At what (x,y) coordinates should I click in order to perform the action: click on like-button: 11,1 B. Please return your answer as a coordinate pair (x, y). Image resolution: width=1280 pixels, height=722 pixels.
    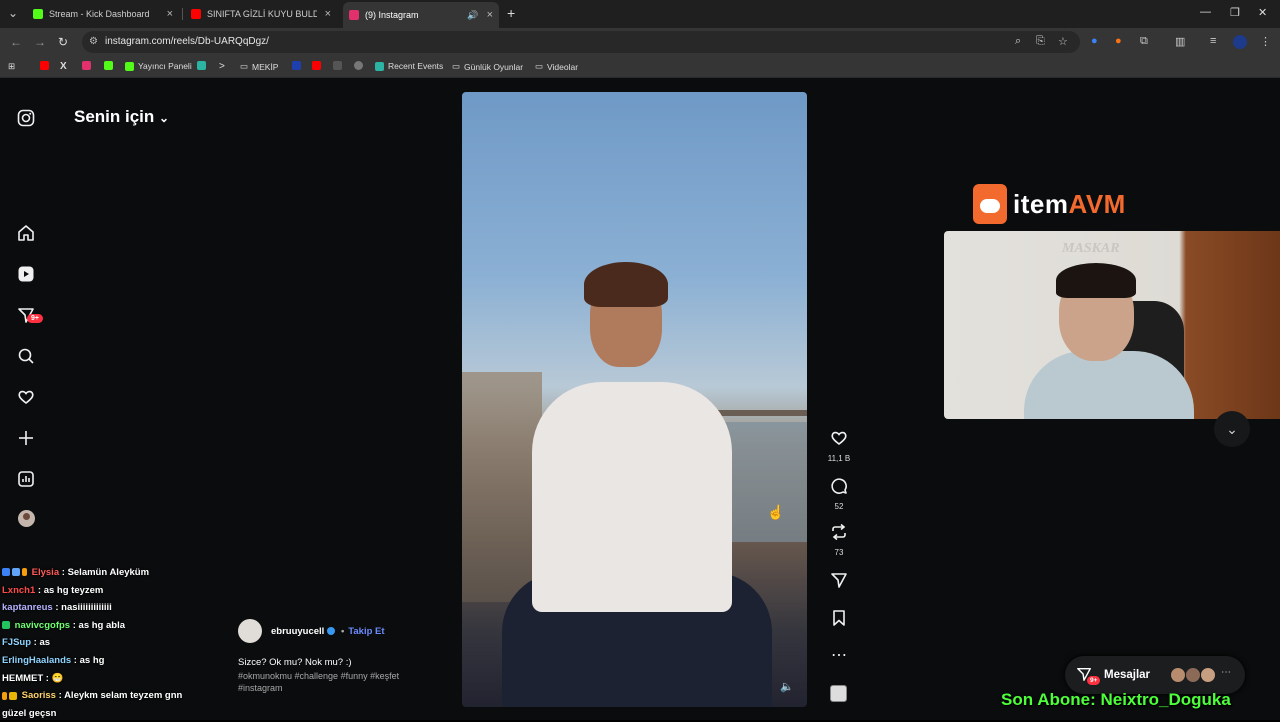
    Looking at the image, I should click on (839, 446).